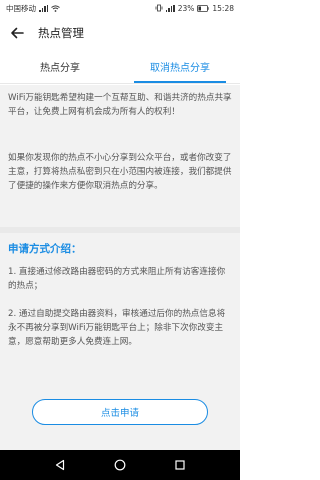 The width and height of the screenshot is (320, 480). I want to click on clock: 15:28, so click(223, 8).